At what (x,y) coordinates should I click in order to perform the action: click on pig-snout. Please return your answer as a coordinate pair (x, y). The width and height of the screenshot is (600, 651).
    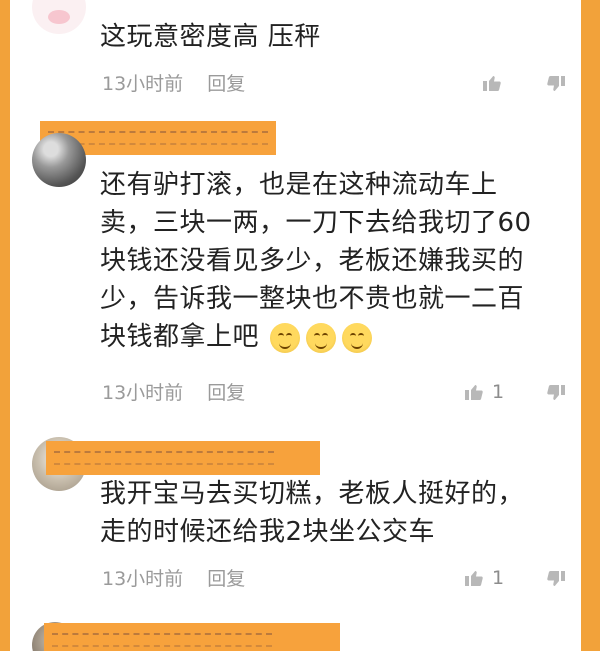
    Looking at the image, I should click on (59, 17).